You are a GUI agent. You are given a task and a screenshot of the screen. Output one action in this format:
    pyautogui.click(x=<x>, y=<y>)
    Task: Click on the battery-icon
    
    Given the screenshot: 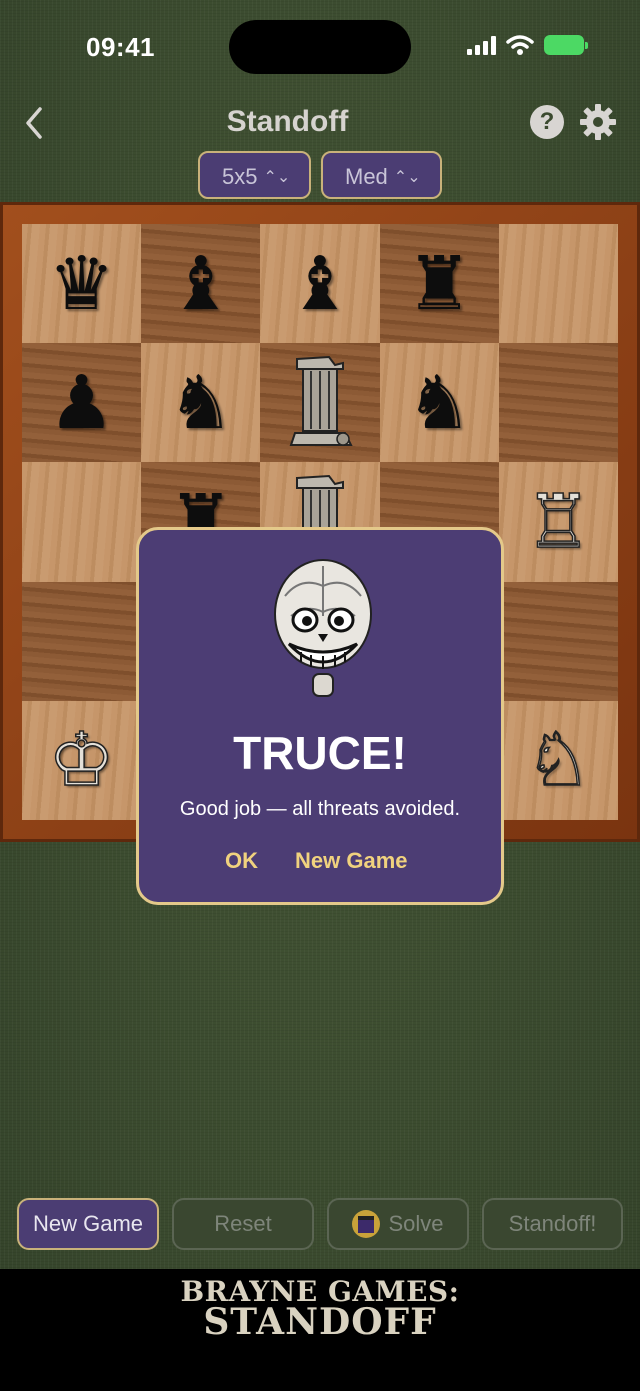 What is the action you would take?
    pyautogui.click(x=566, y=45)
    